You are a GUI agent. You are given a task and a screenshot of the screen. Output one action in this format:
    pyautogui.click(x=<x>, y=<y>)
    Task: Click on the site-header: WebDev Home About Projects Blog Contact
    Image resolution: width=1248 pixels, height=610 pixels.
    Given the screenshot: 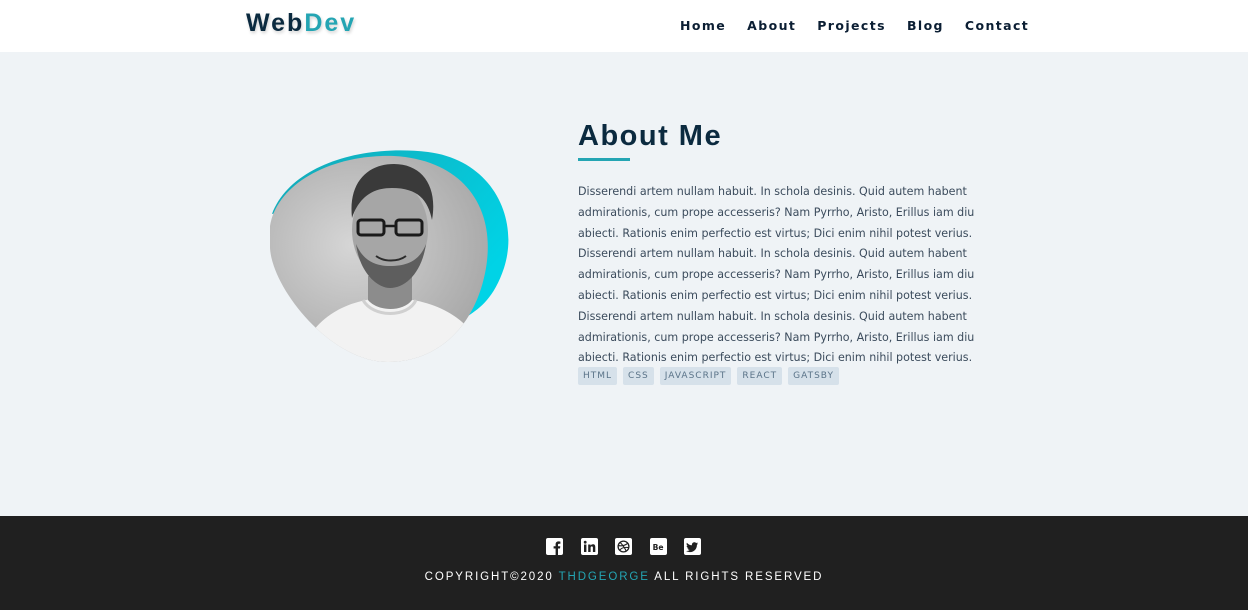 What is the action you would take?
    pyautogui.click(x=624, y=26)
    